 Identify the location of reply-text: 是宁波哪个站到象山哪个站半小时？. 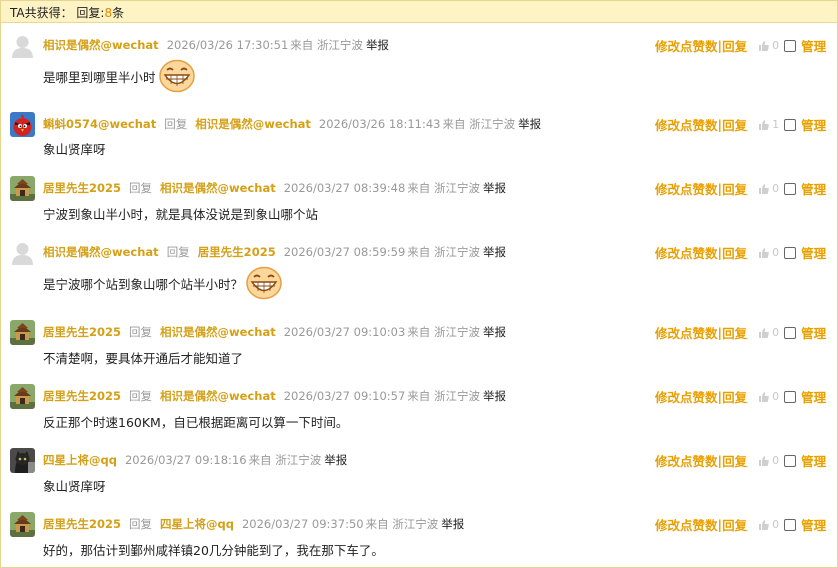
(143, 284).